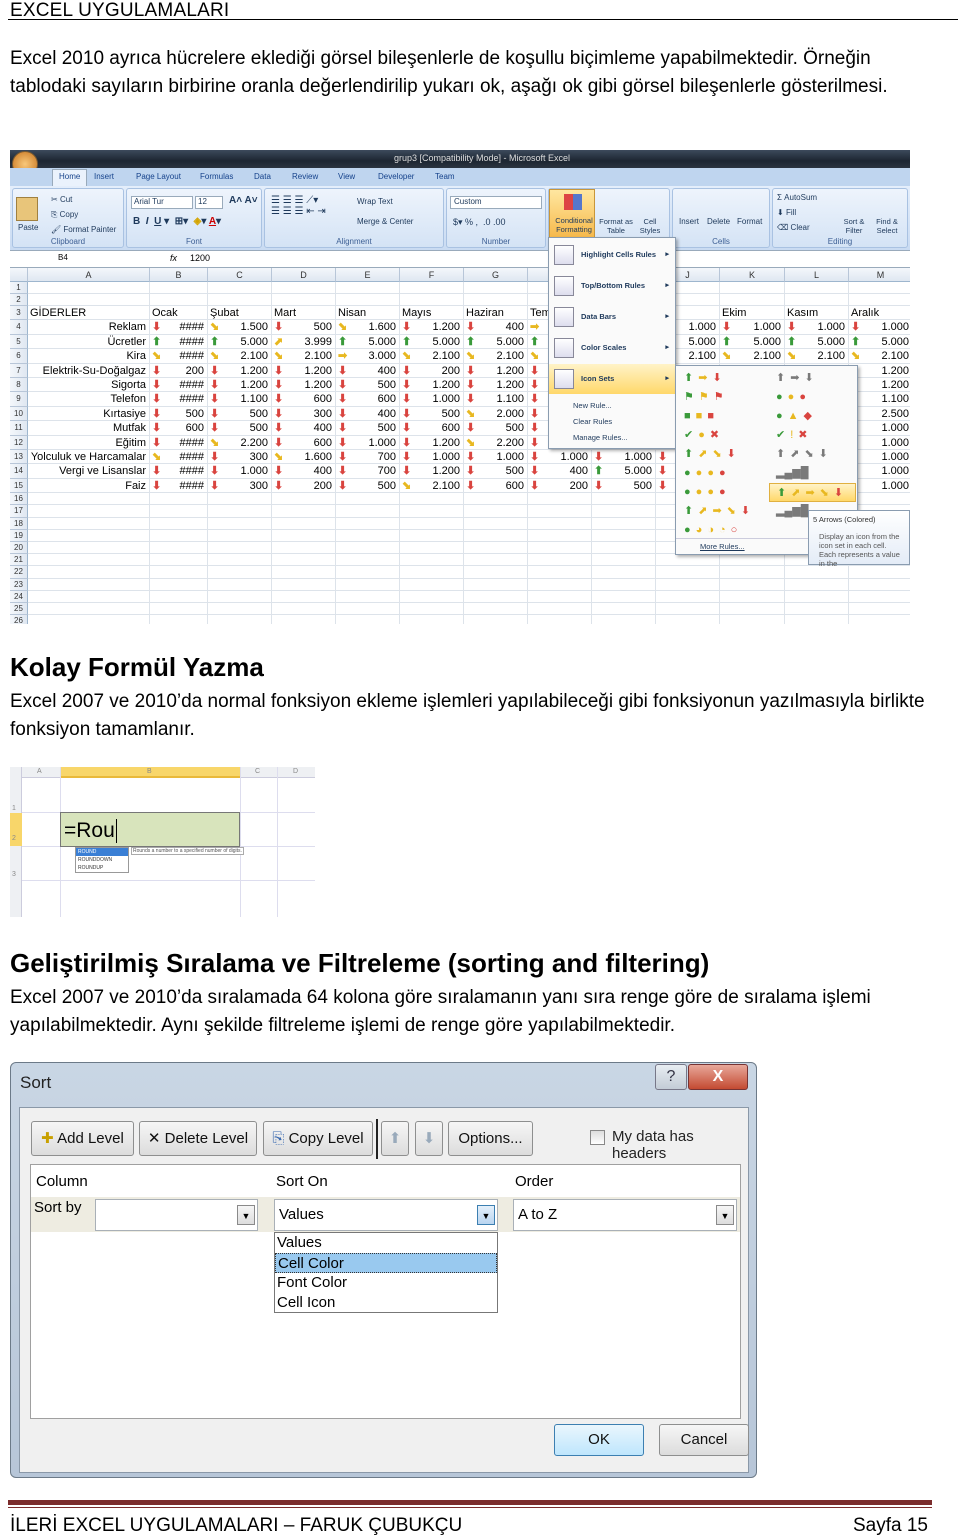 The width and height of the screenshot is (960, 1538). What do you see at coordinates (496, 399) in the screenshot?
I see `cell: ⬇ 1.100` at bounding box center [496, 399].